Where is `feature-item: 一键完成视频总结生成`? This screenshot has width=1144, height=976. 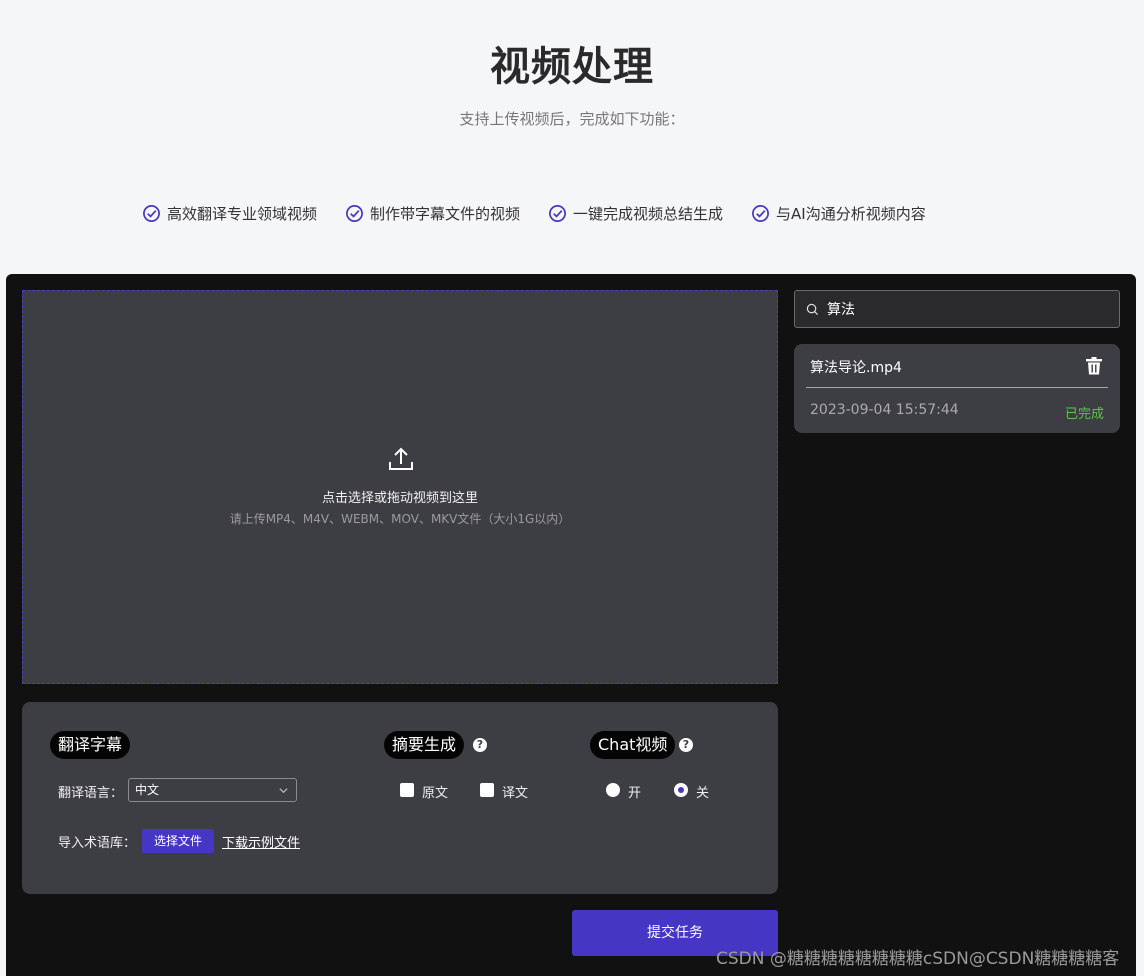 feature-item: 一键完成视频总结生成 is located at coordinates (635, 213).